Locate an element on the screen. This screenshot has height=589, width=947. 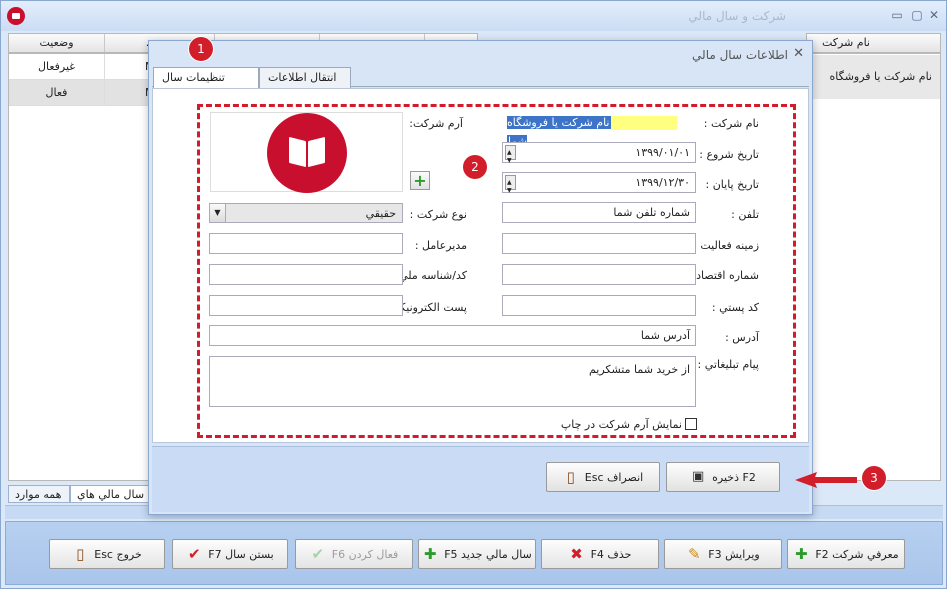
bottom-tabs: همه موارد سال مالي هاي بسته is located at coordinates (89, 501).